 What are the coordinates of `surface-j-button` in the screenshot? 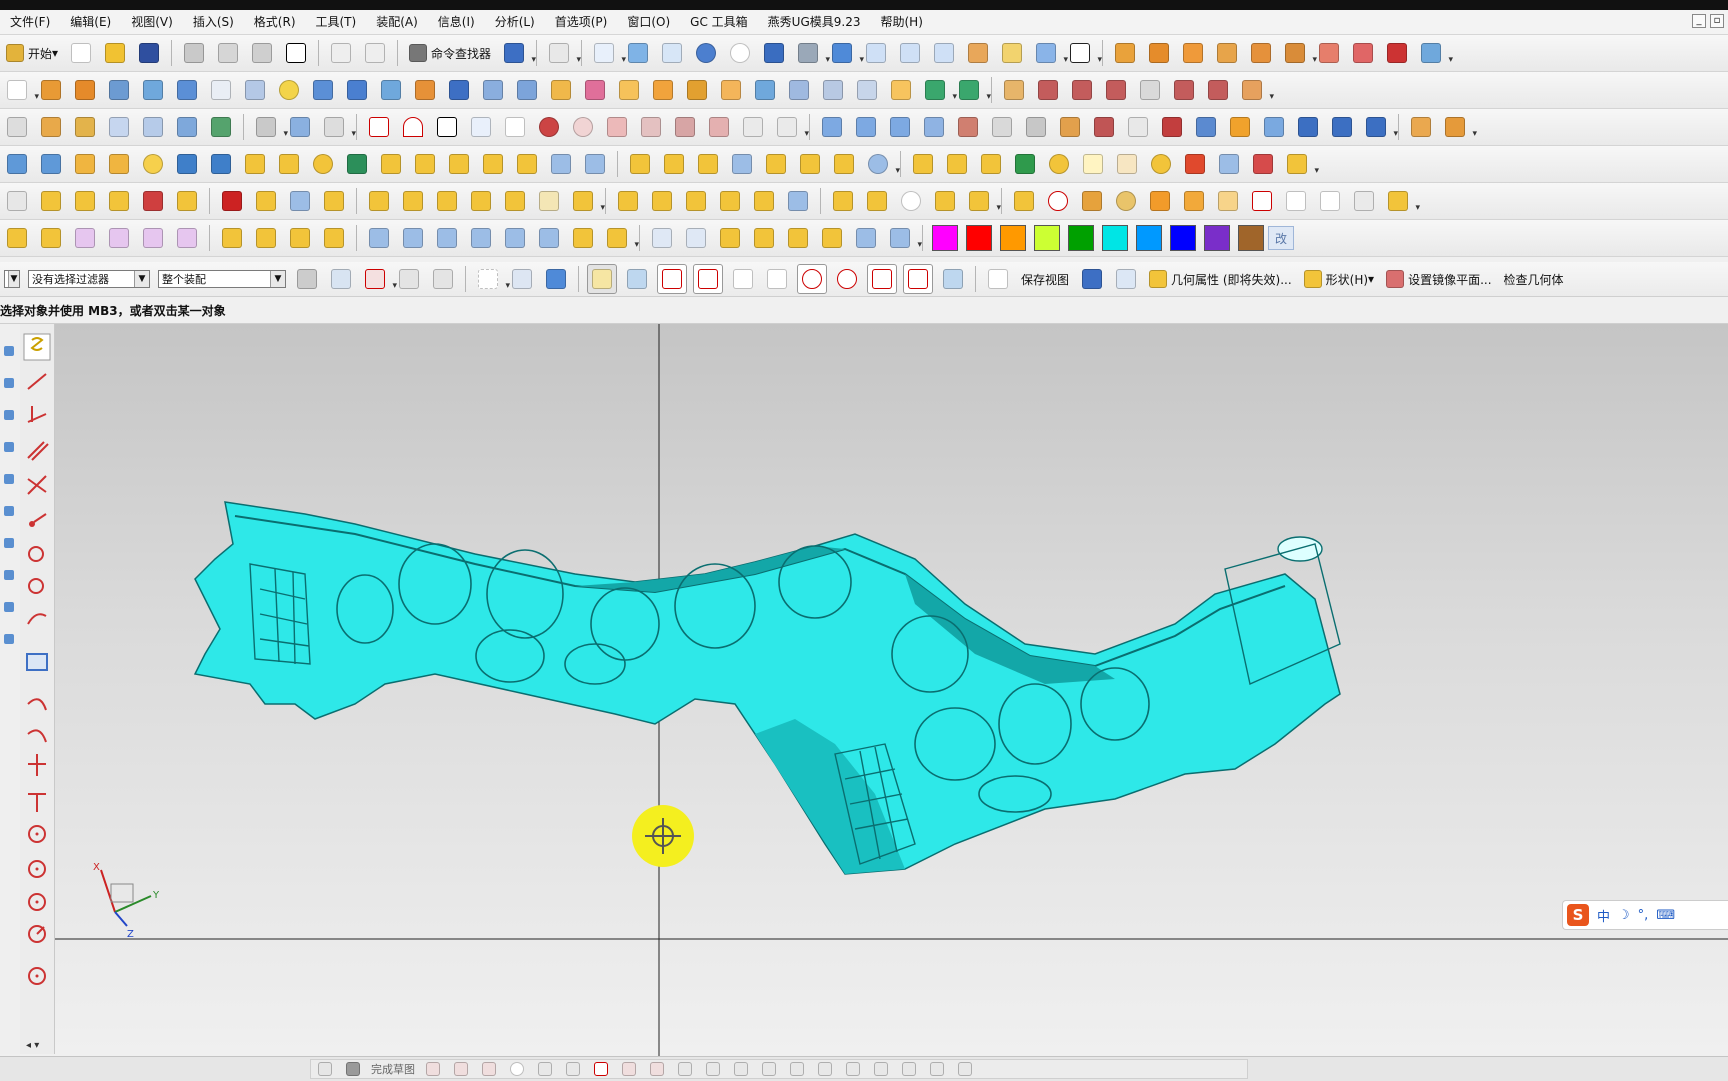 It's located at (1138, 127).